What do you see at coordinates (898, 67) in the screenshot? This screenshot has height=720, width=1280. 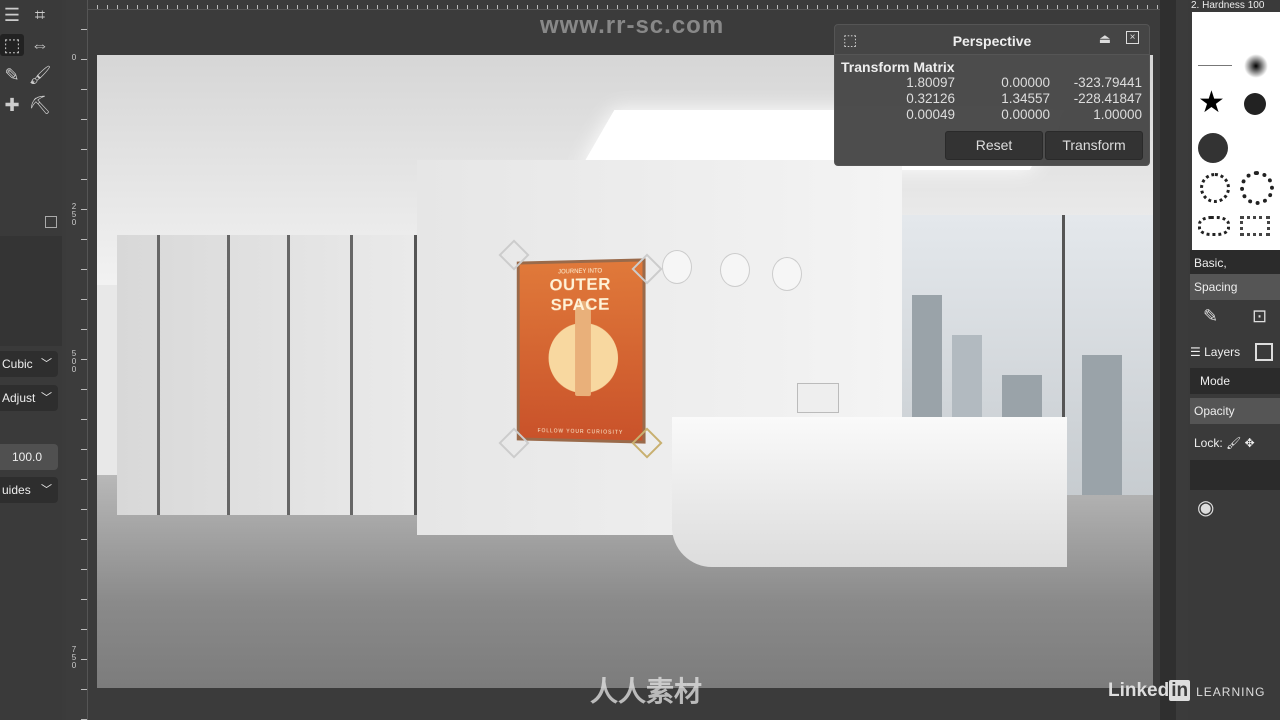 I see `matrix-title: Transform Matrix` at bounding box center [898, 67].